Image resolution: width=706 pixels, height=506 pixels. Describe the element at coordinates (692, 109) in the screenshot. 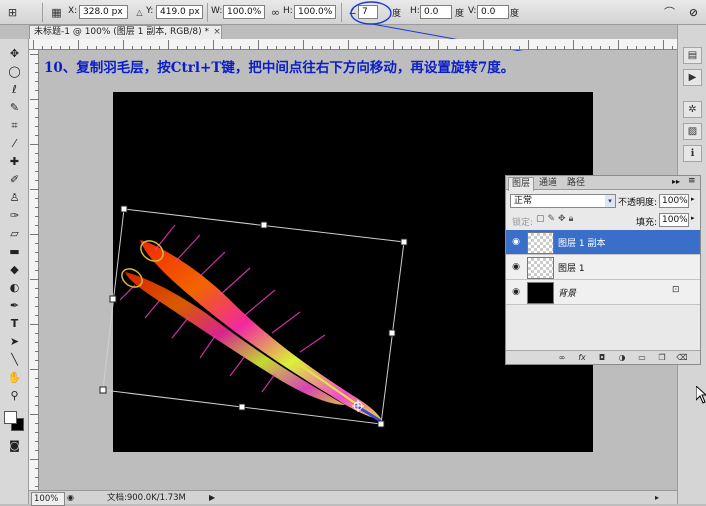

I see `navigator-panel-icon: ✲` at that location.